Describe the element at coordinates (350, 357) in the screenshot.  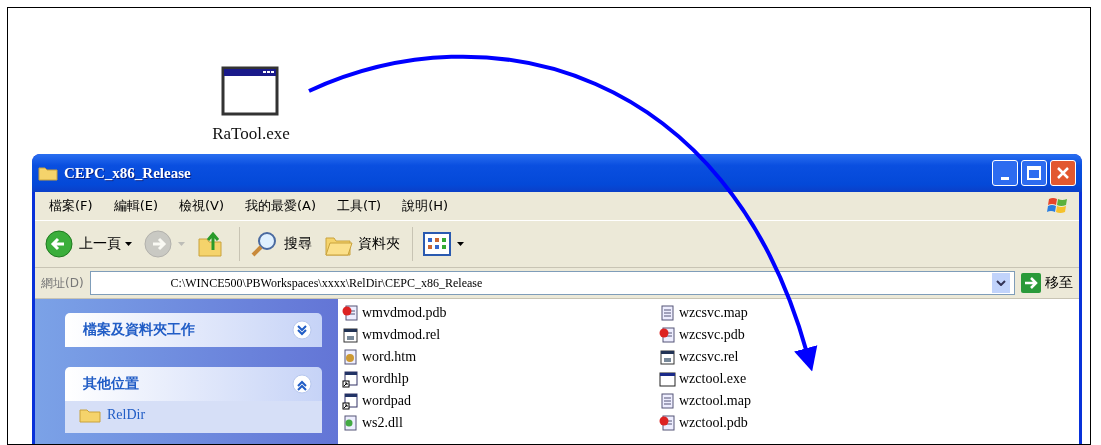
I see `web-page-icon` at that location.